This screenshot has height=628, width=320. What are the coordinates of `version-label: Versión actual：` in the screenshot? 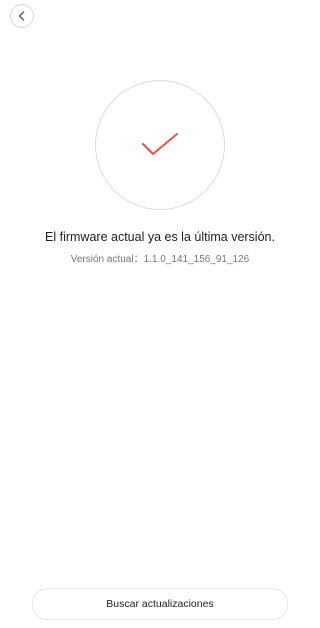 It's located at (107, 259).